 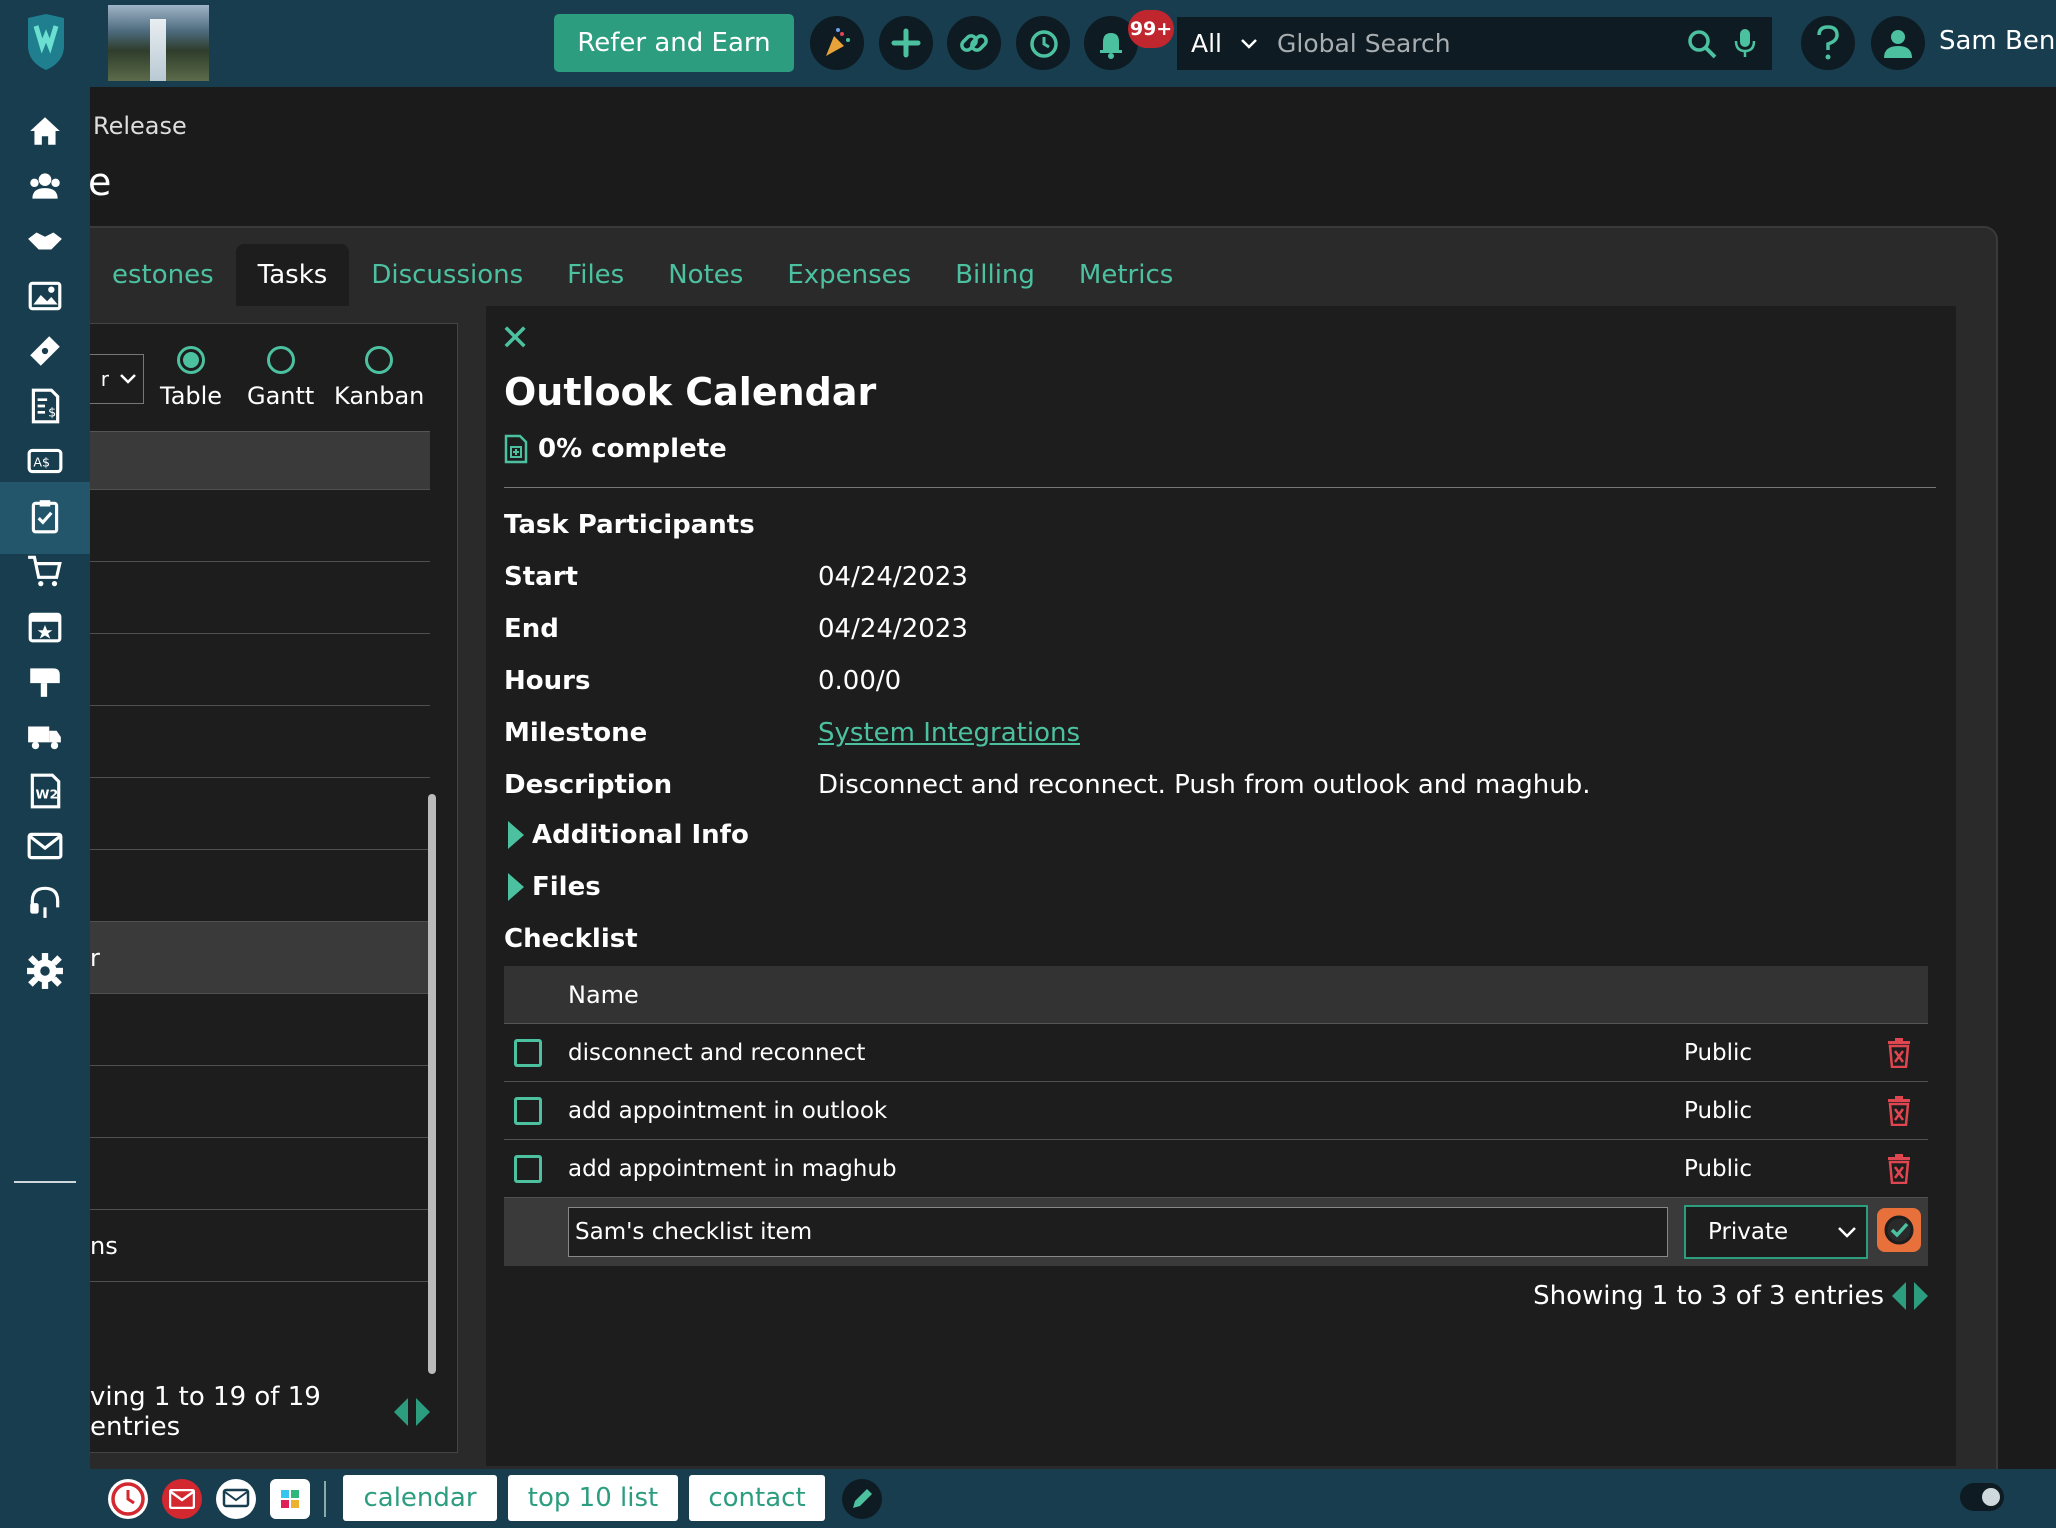 What do you see at coordinates (595, 275) in the screenshot?
I see `tab-files: Files` at bounding box center [595, 275].